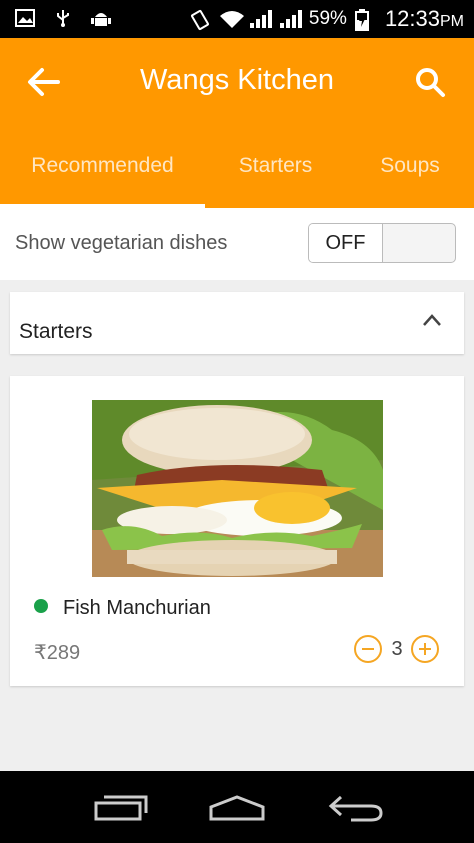 This screenshot has width=474, height=843. What do you see at coordinates (237, 80) in the screenshot?
I see `page-title: Wangs Kitchen` at bounding box center [237, 80].